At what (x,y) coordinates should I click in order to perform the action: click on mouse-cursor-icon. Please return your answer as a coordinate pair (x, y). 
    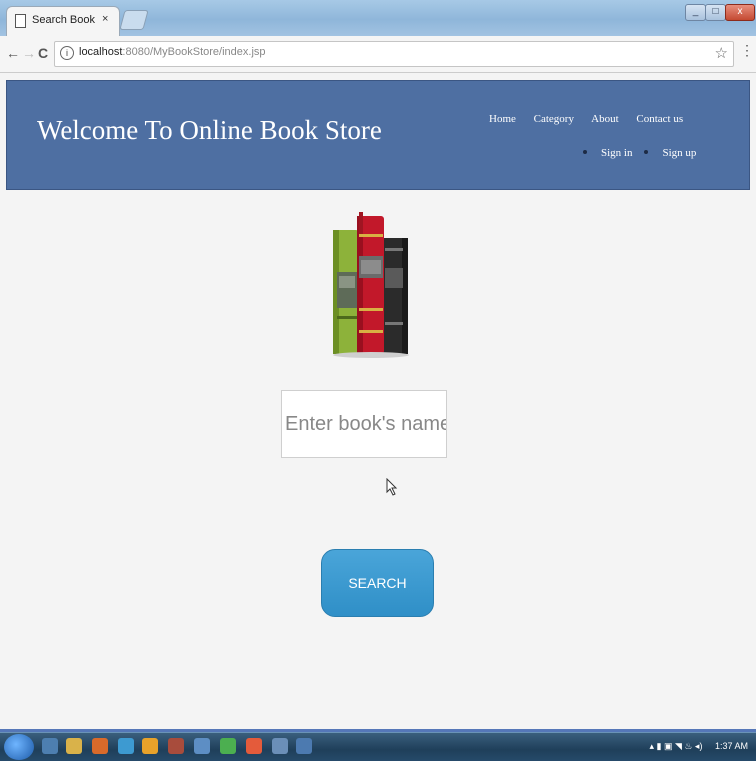
    Looking at the image, I should click on (392, 487).